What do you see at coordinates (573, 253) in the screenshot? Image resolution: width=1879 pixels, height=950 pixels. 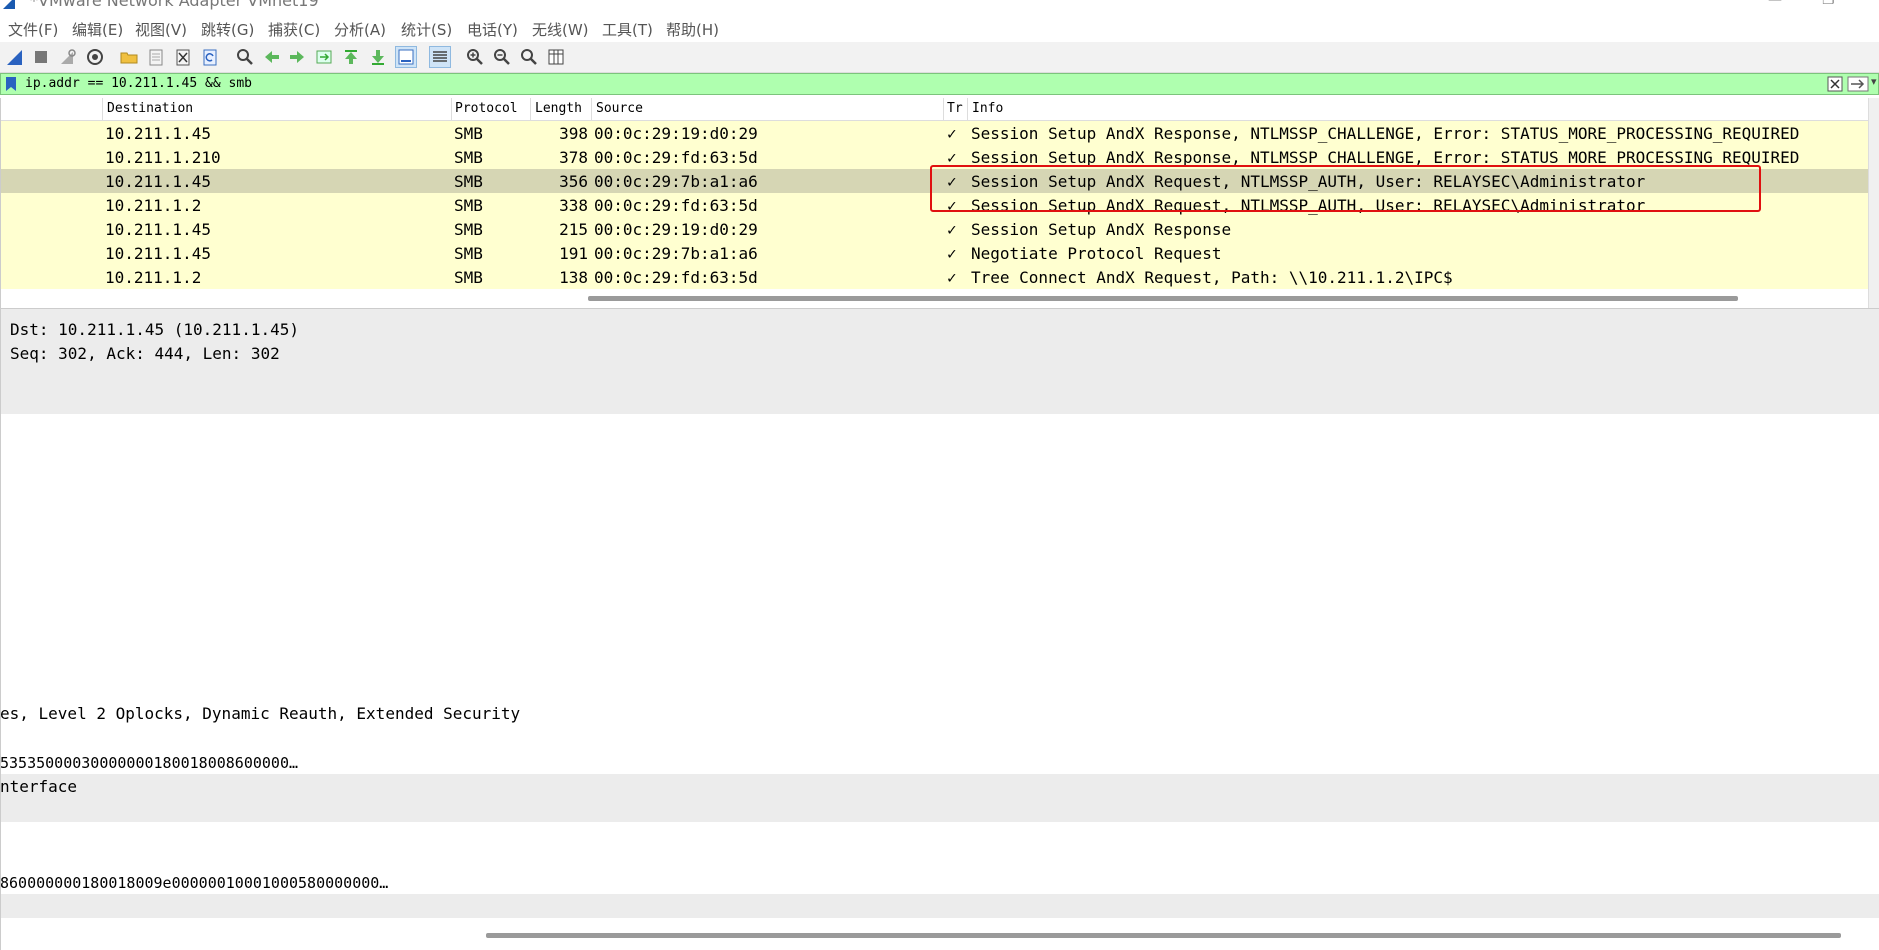 I see `packet-length: 191` at bounding box center [573, 253].